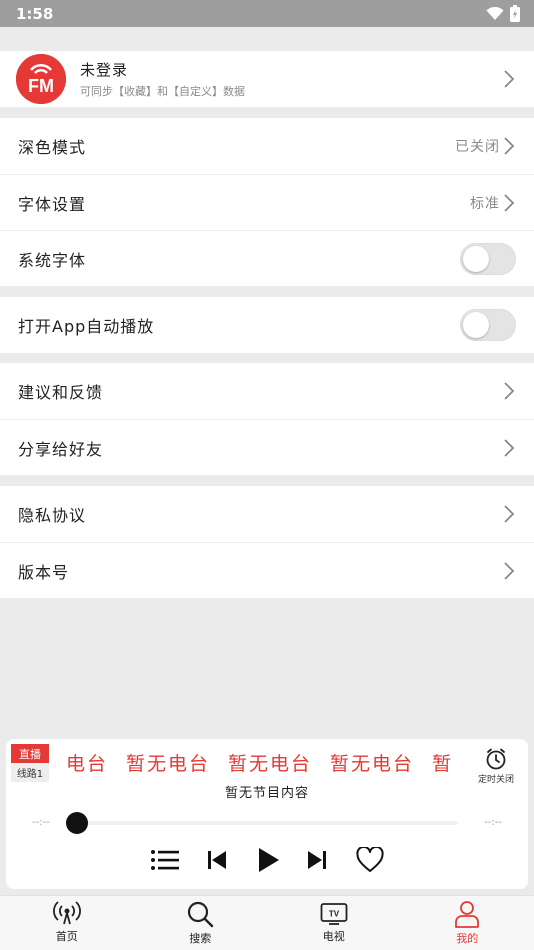 This screenshot has height=950, width=534. I want to click on profile-card: FM 未登录 可同步【收藏】和【自定义】数据, so click(267, 79).